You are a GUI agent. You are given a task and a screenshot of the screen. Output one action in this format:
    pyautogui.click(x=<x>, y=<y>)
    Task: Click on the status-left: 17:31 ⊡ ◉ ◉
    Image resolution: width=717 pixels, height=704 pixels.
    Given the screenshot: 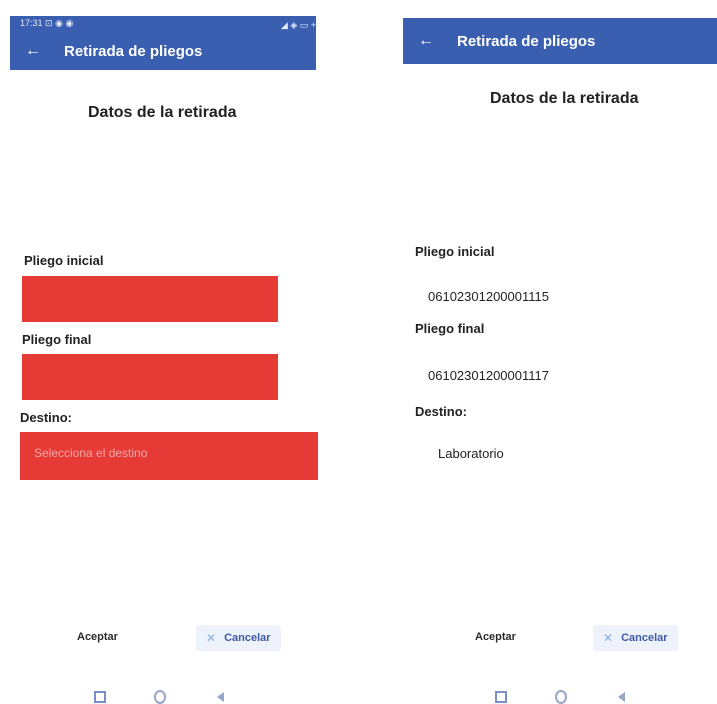 What is the action you would take?
    pyautogui.click(x=46, y=25)
    